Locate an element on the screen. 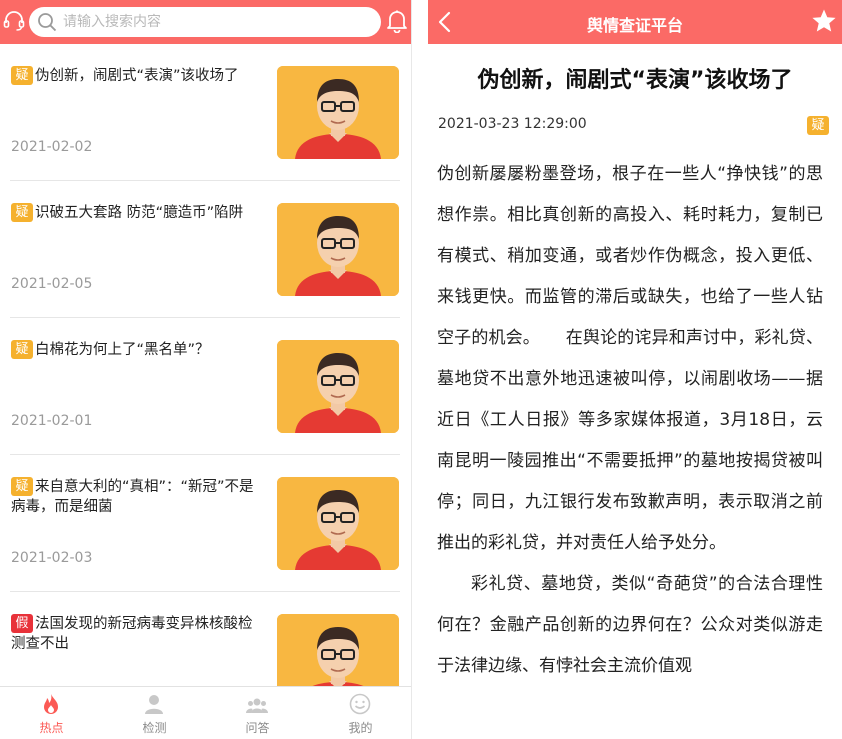 The width and height of the screenshot is (842, 739). news-title-text: 识破五大套路 防范“臆造币”陷阱 is located at coordinates (139, 213).